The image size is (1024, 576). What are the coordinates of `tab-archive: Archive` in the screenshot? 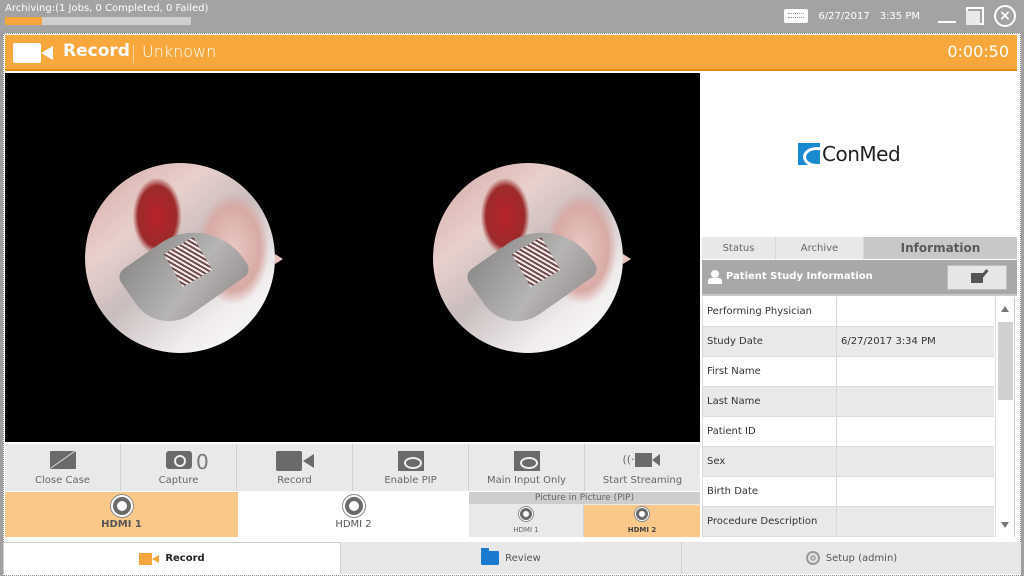 It's located at (820, 248).